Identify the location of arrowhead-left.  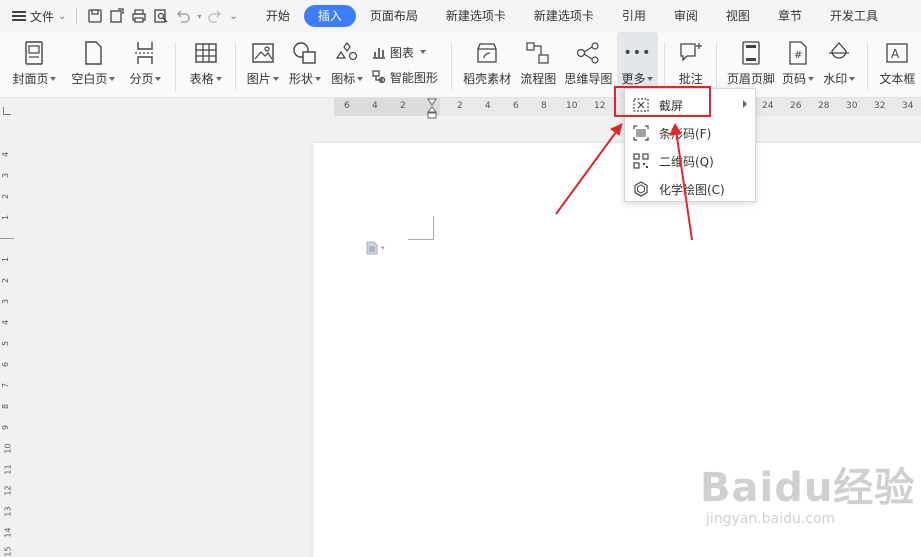
(616, 129).